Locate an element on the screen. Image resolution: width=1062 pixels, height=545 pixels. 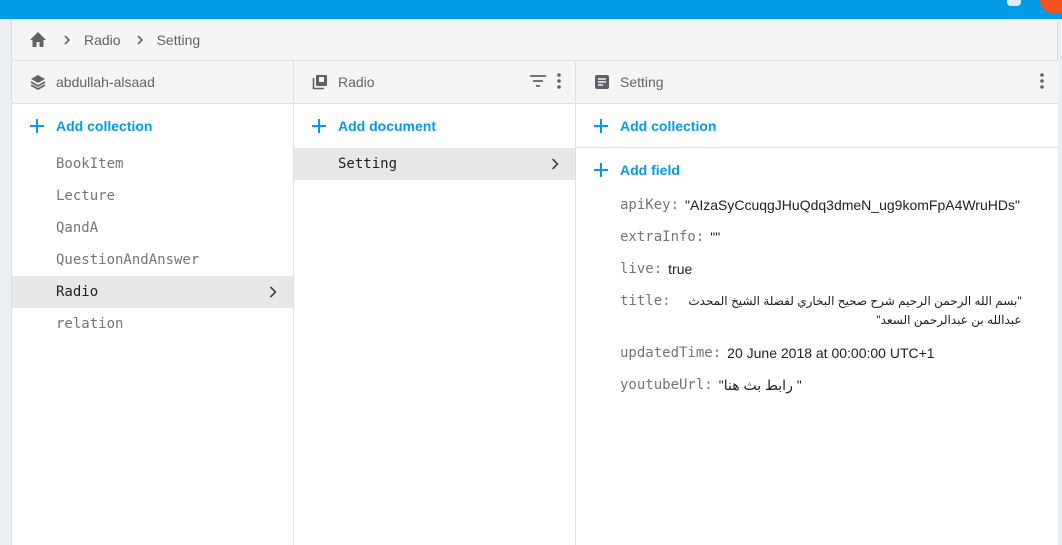
breadcrumb: Radio Setting is located at coordinates (534, 40).